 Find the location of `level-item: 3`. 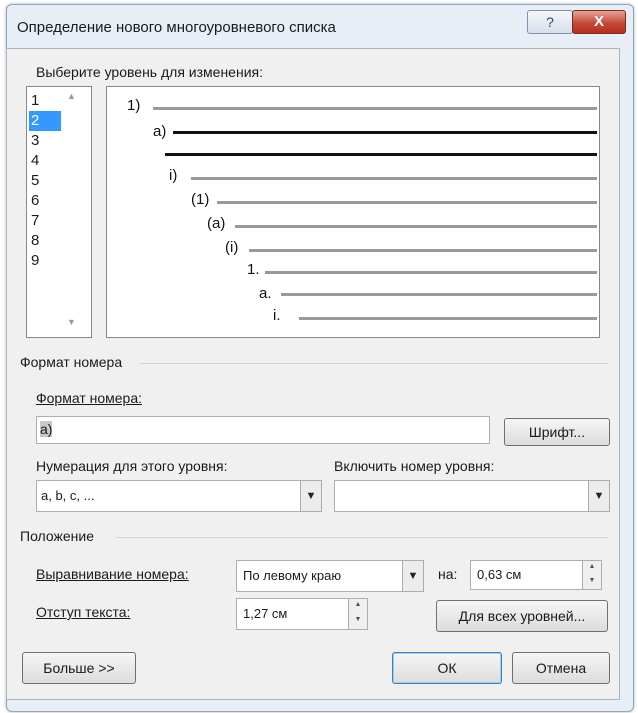

level-item: 3 is located at coordinates (45, 141).